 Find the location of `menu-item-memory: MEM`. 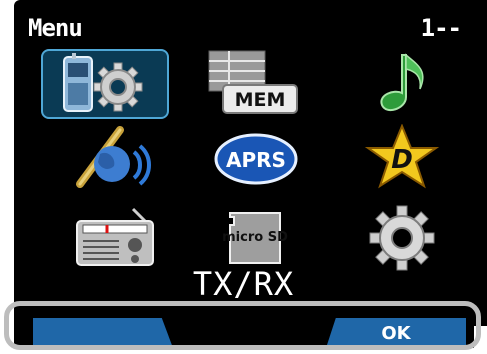

menu-item-memory: MEM is located at coordinates (256, 84).